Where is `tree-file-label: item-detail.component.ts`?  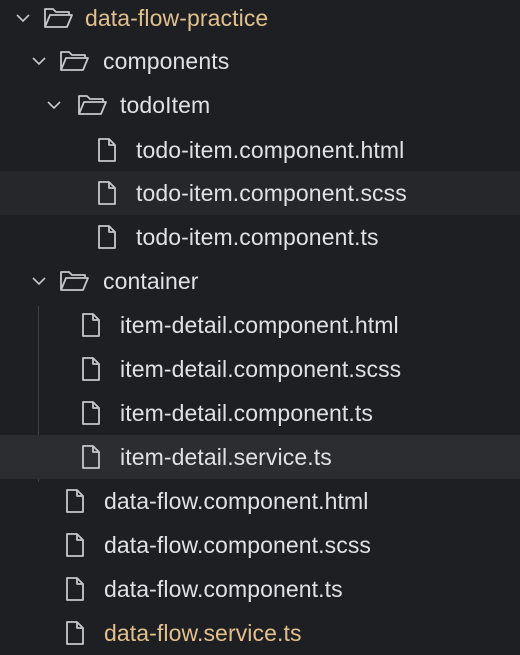
tree-file-label: item-detail.component.ts is located at coordinates (246, 412).